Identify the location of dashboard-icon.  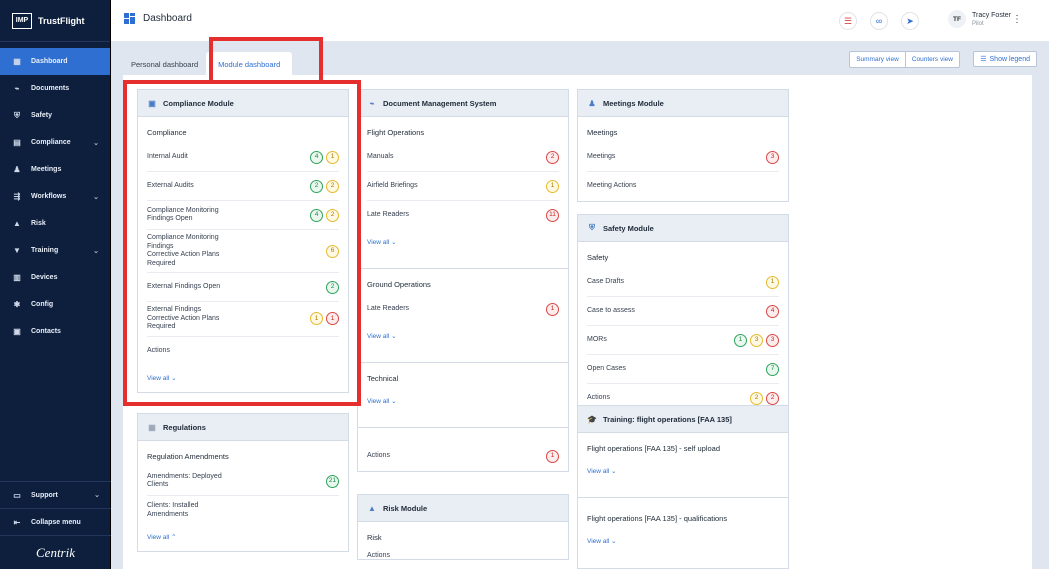
(129, 18).